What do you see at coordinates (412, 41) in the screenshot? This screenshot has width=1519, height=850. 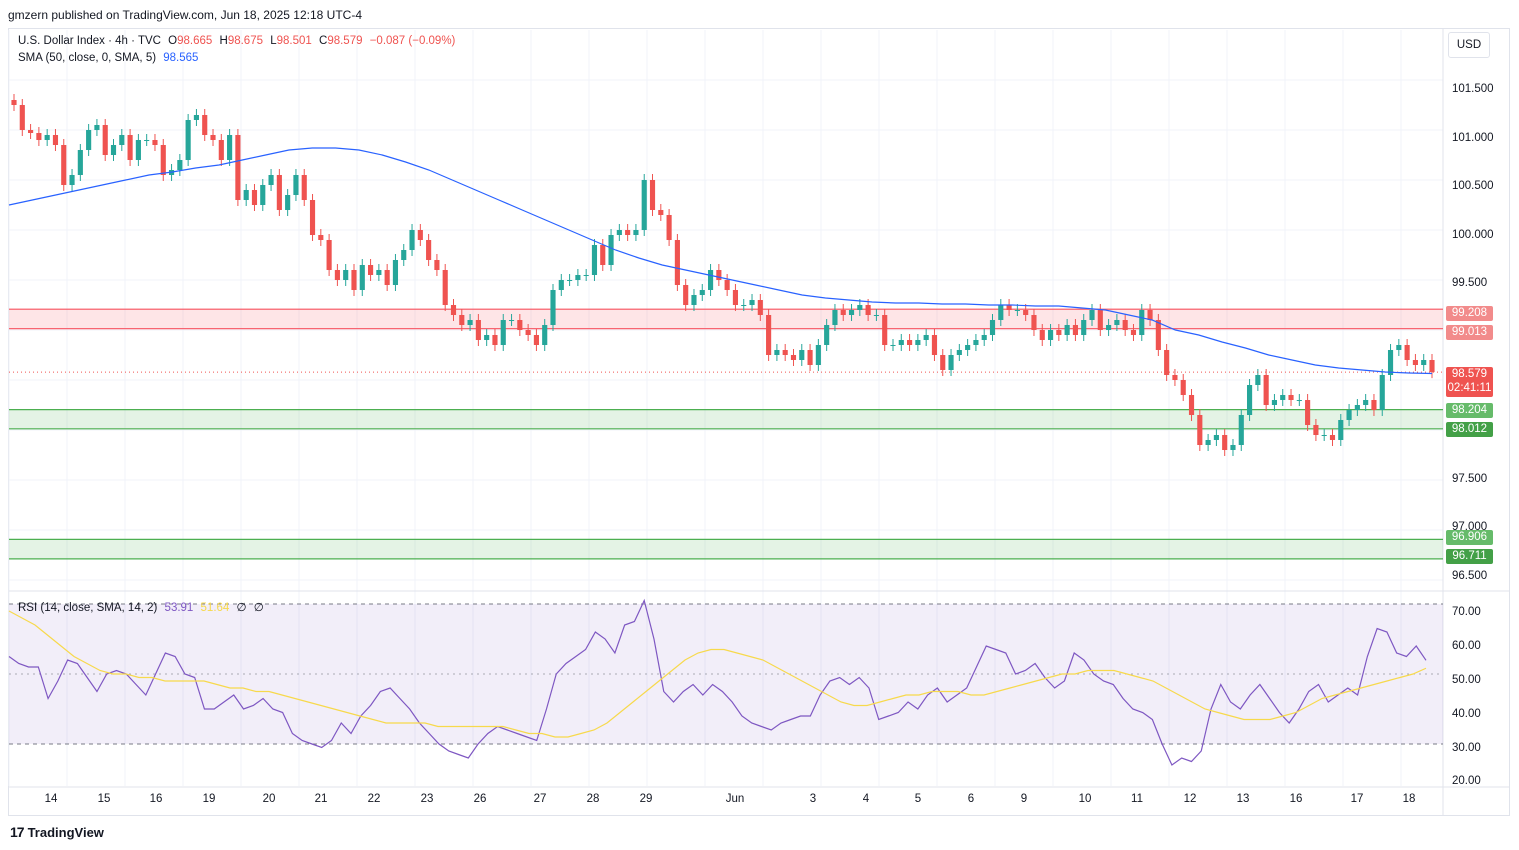 I see `change-value: −0.087 (−0.09%)` at bounding box center [412, 41].